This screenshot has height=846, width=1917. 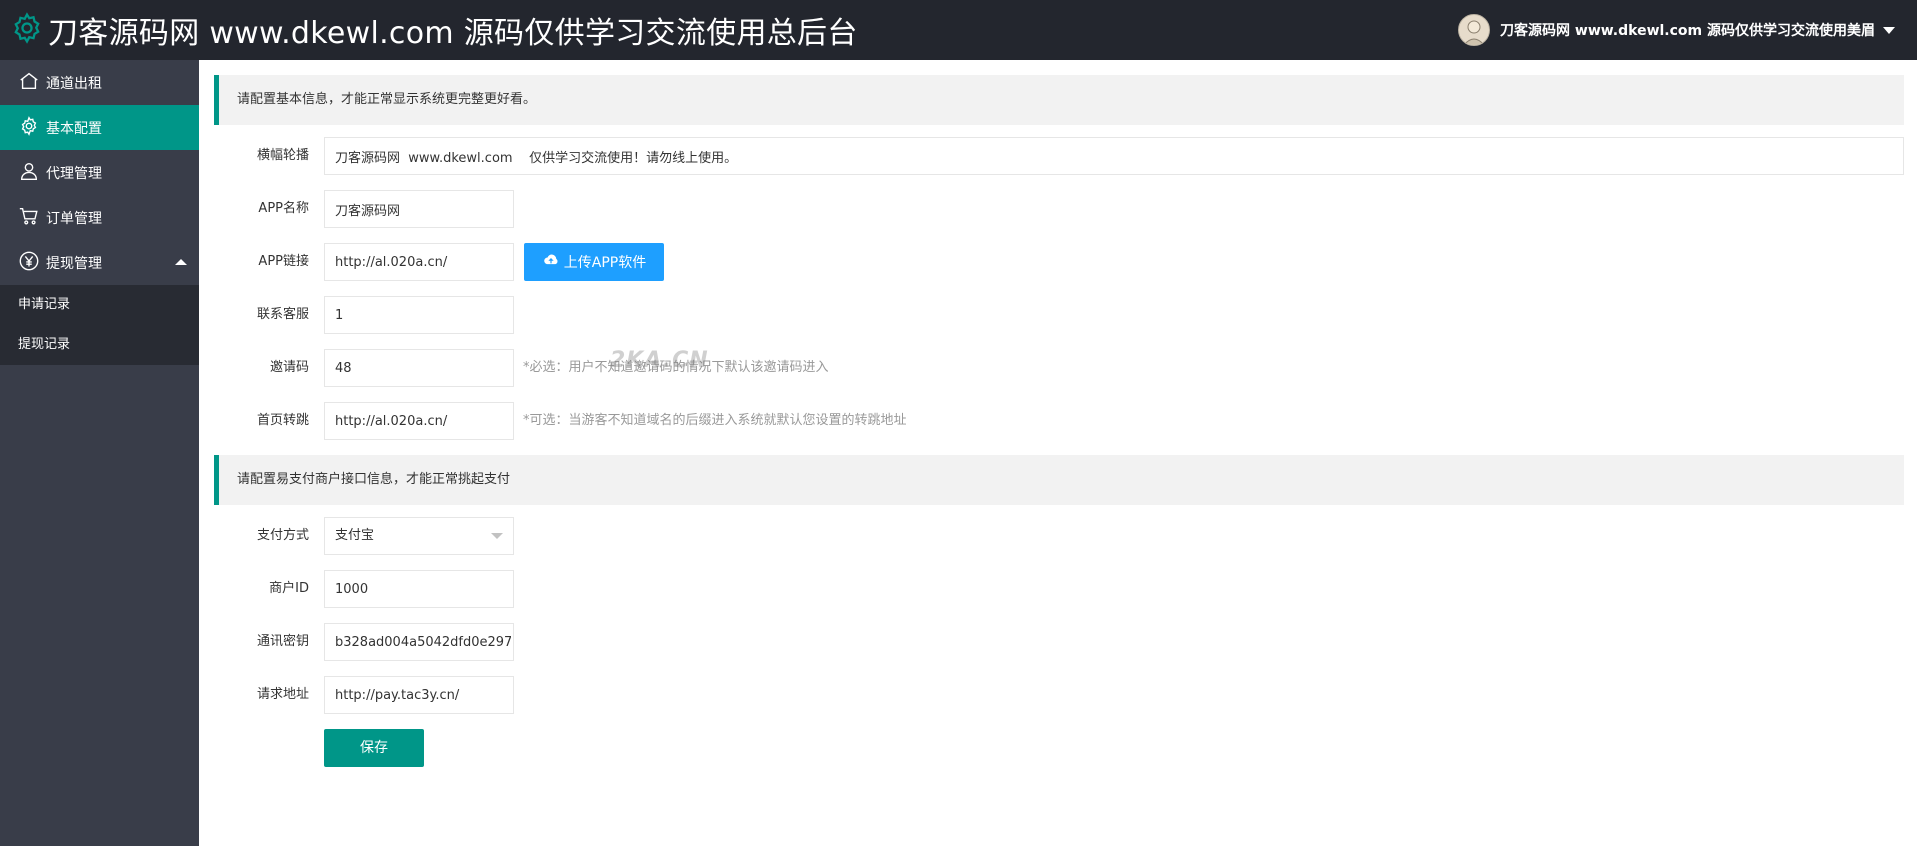 I want to click on sidebar-item-basic-config: 基本配置, so click(x=99, y=127).